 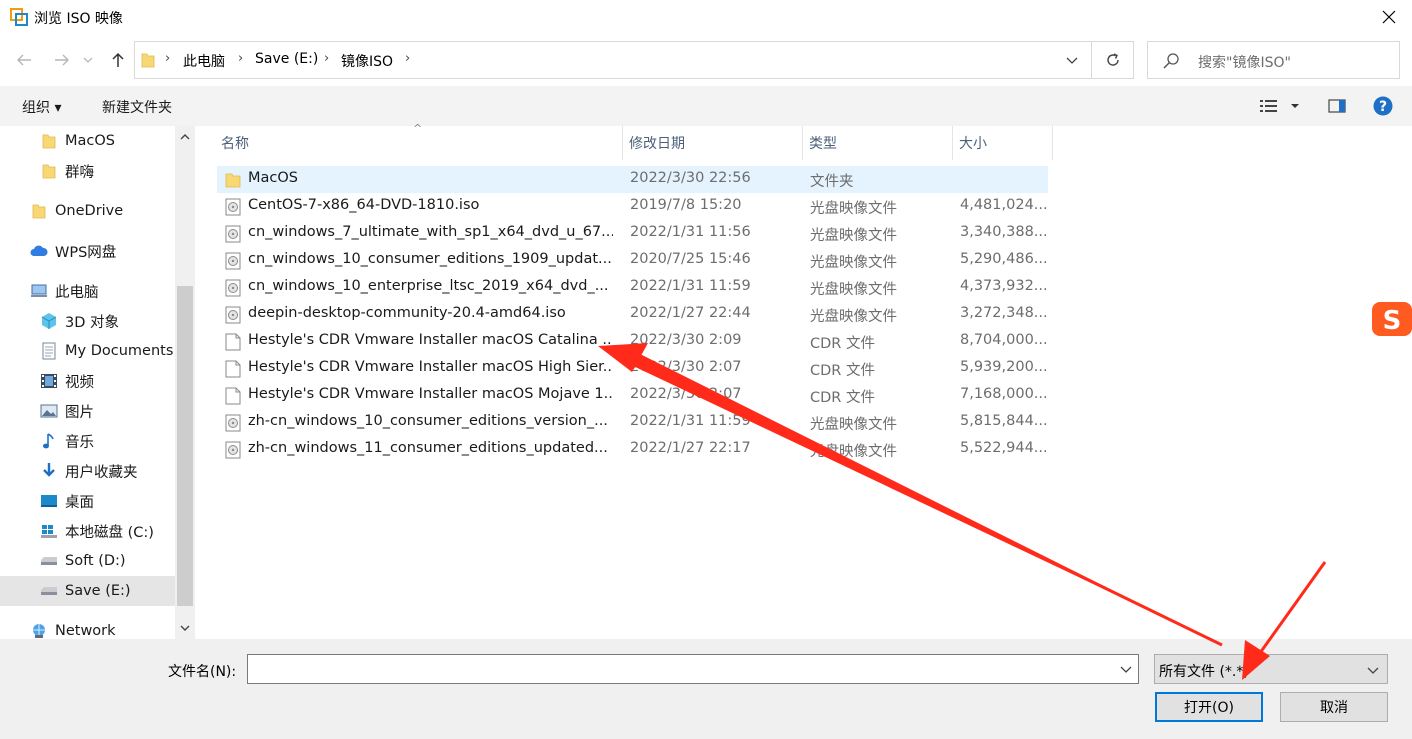 What do you see at coordinates (204, 61) in the screenshot?
I see `breadcrumb-this-pc: 此电脑` at bounding box center [204, 61].